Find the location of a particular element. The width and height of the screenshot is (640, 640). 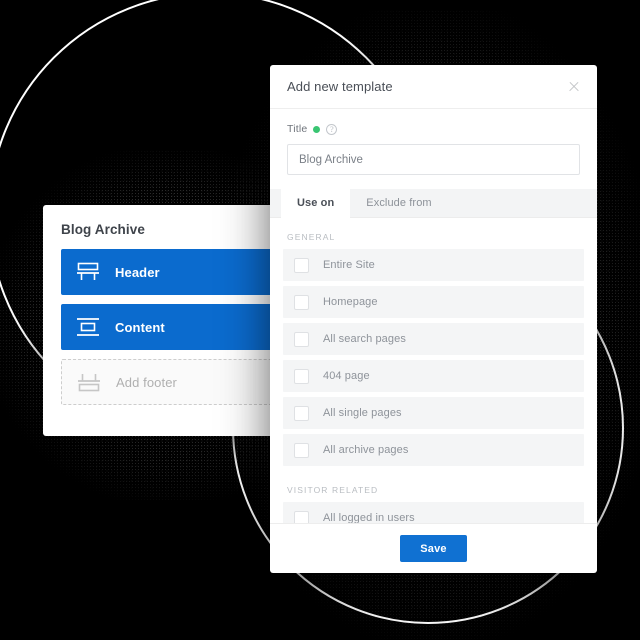

modal-header: Add new template is located at coordinates (433, 87).